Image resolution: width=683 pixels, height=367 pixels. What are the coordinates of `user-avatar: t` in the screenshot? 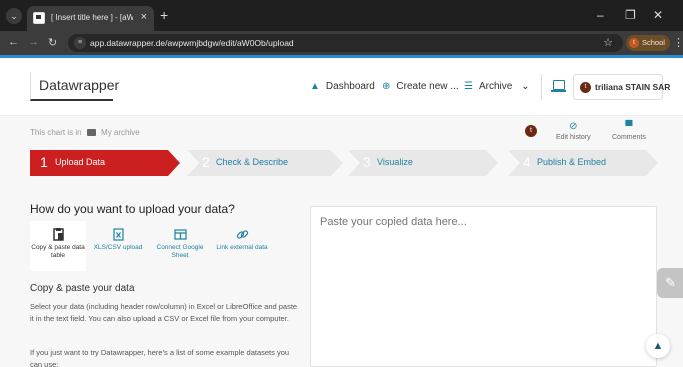 It's located at (585, 87).